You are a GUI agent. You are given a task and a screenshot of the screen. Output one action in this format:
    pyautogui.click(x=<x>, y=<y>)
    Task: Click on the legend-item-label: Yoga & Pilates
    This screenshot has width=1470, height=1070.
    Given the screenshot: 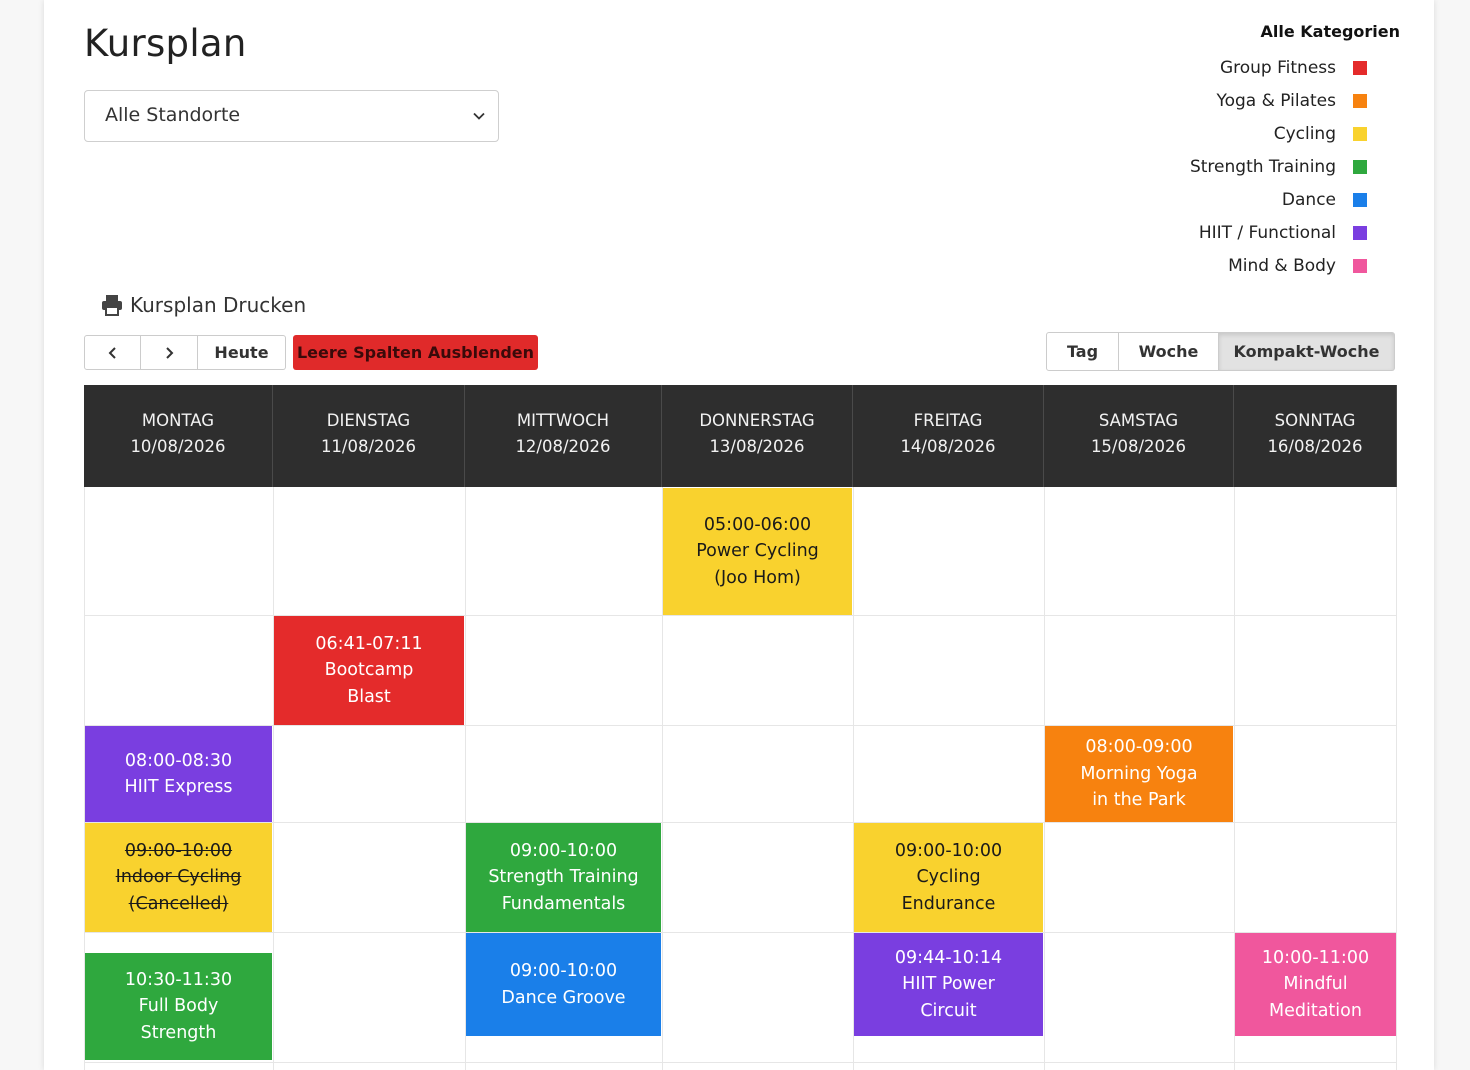 What is the action you would take?
    pyautogui.click(x=1276, y=100)
    